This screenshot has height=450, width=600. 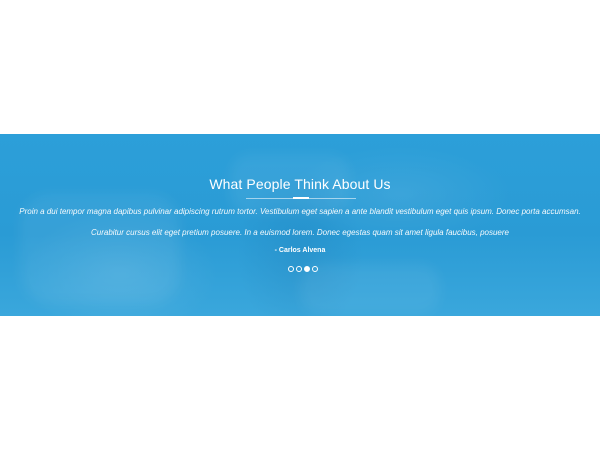 I want to click on testimonial-author: - Carlos Alvena, so click(x=300, y=250).